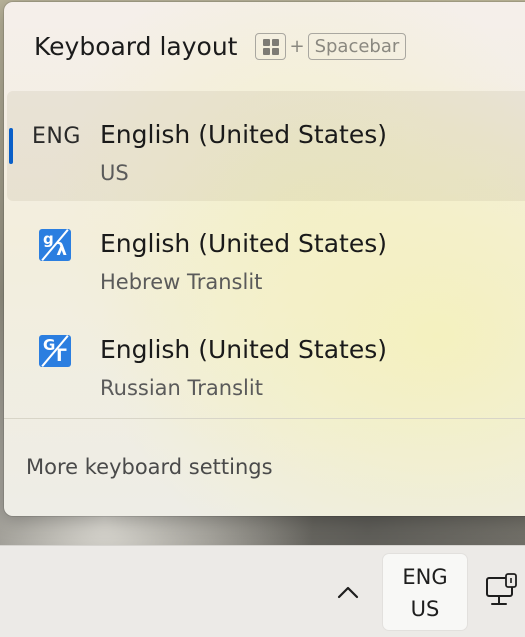 Image resolution: width=525 pixels, height=637 pixels. What do you see at coordinates (271, 46) in the screenshot?
I see `windows-key-icon` at bounding box center [271, 46].